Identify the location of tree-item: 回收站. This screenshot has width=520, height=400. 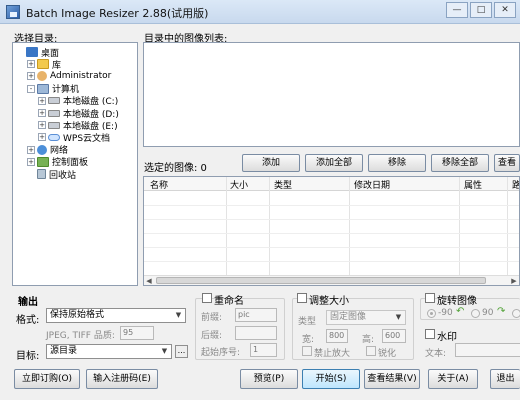
(51, 174).